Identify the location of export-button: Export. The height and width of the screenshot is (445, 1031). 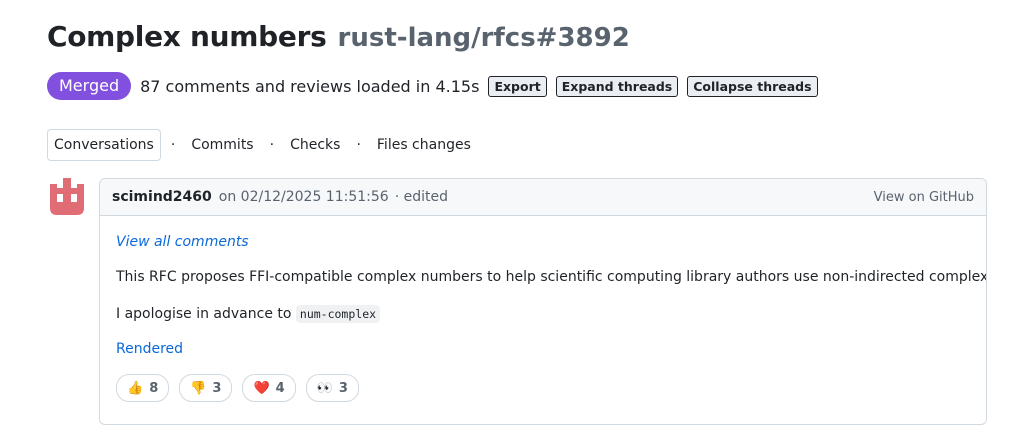
(517, 86).